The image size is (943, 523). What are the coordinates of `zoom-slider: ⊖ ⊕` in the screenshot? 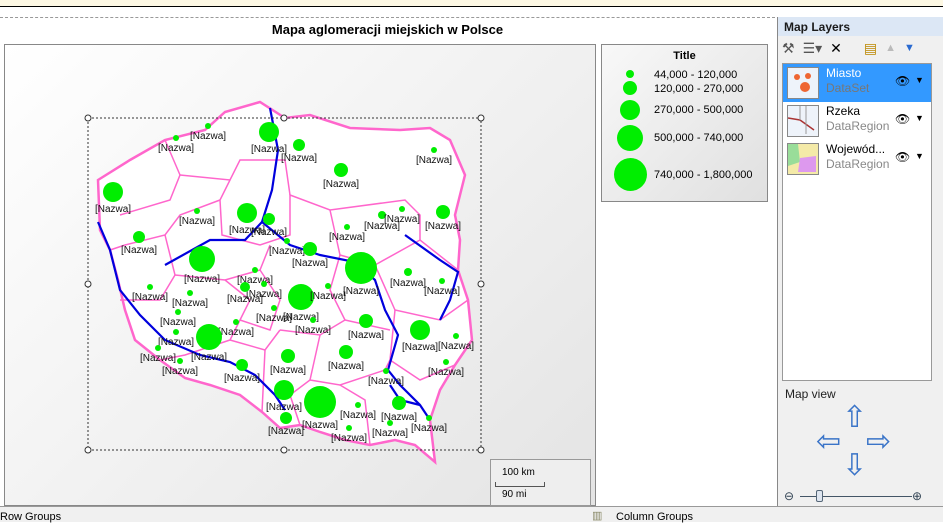 It's located at (857, 497).